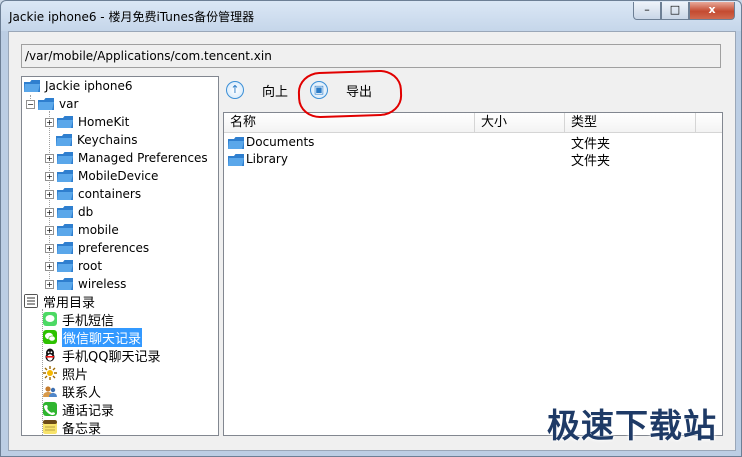  Describe the element at coordinates (280, 142) in the screenshot. I see `list-item-name: Documents` at that location.